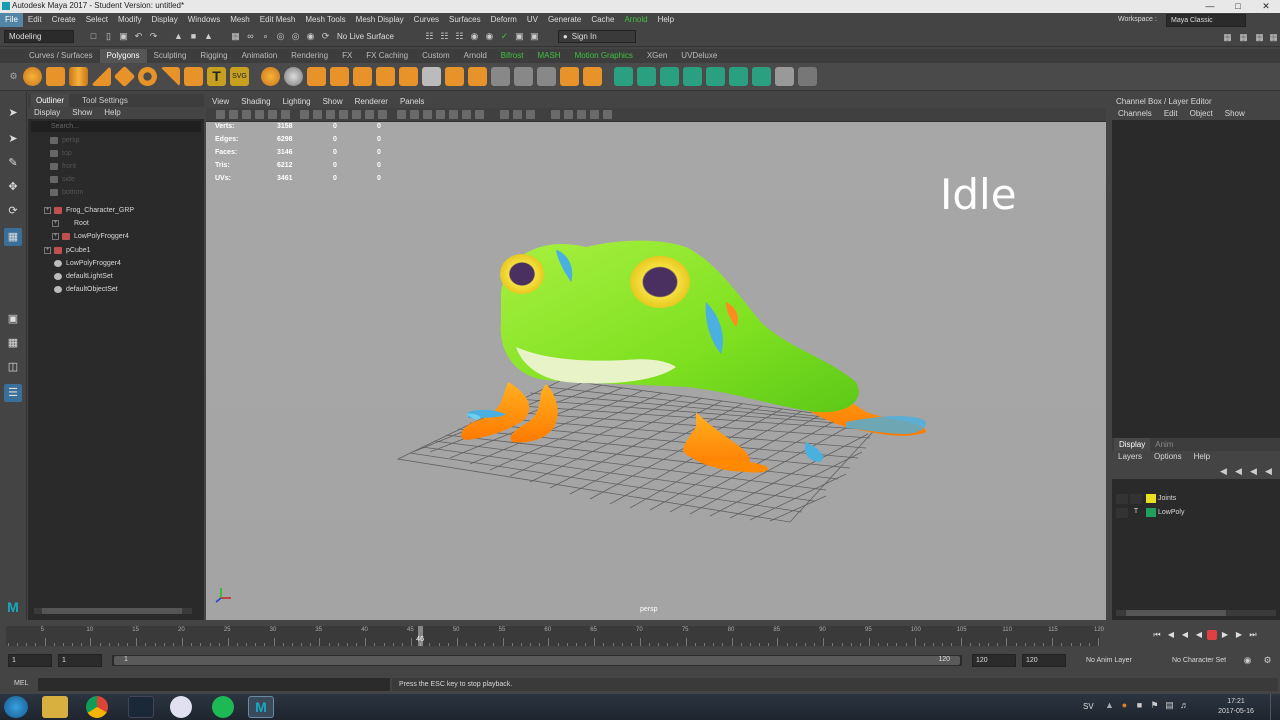 Image resolution: width=1280 pixels, height=720 pixels. Describe the element at coordinates (504, 36) in the screenshot. I see `arnold-render-icon: ✓` at that location.